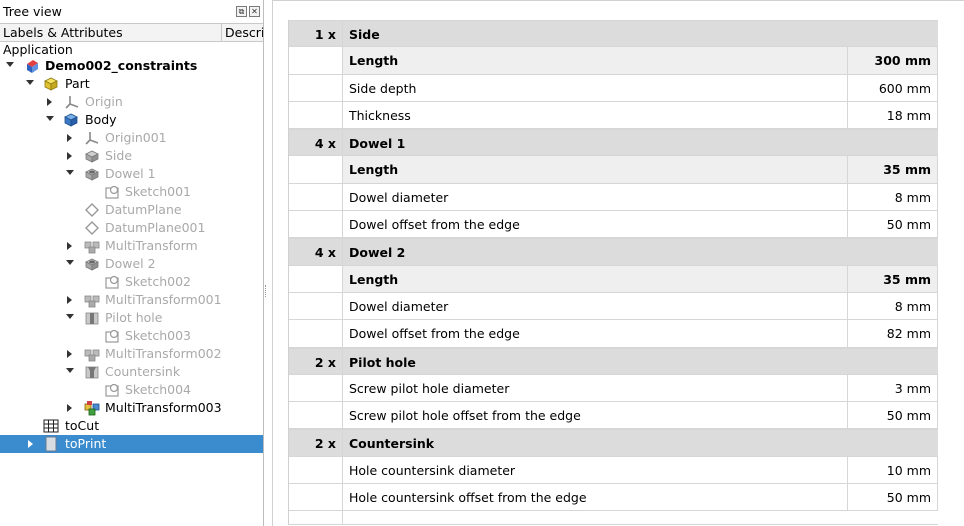  I want to click on tree-item-sketch001: Sketch001, so click(131, 192).